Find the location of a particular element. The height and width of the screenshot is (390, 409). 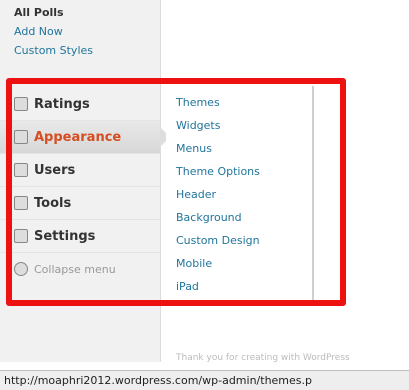

subnav-custom-styles: Custom Styles is located at coordinates (53, 50).